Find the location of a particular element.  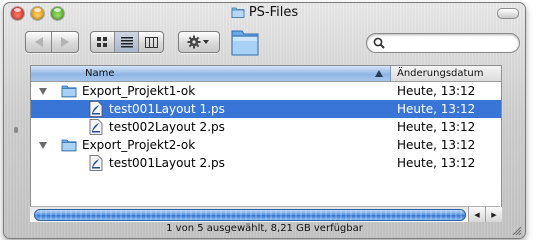

list-view-icon is located at coordinates (126, 41).